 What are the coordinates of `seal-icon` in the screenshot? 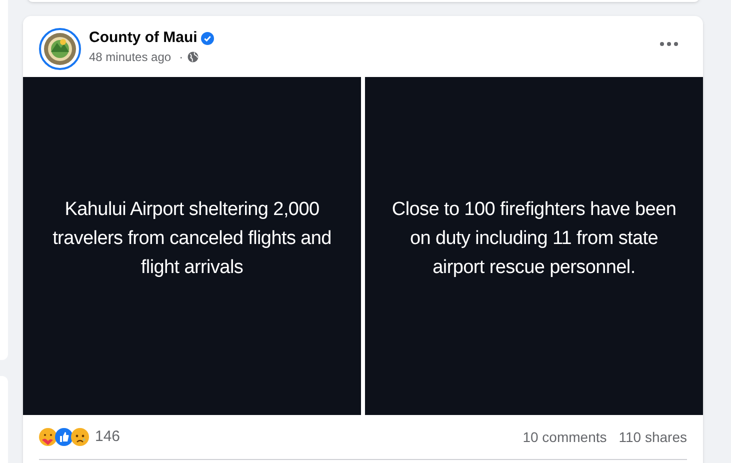 It's located at (60, 49).